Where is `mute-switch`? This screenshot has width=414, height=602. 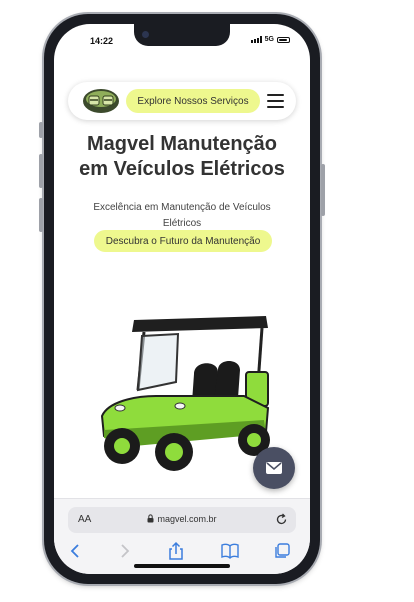
mute-switch is located at coordinates (41, 130).